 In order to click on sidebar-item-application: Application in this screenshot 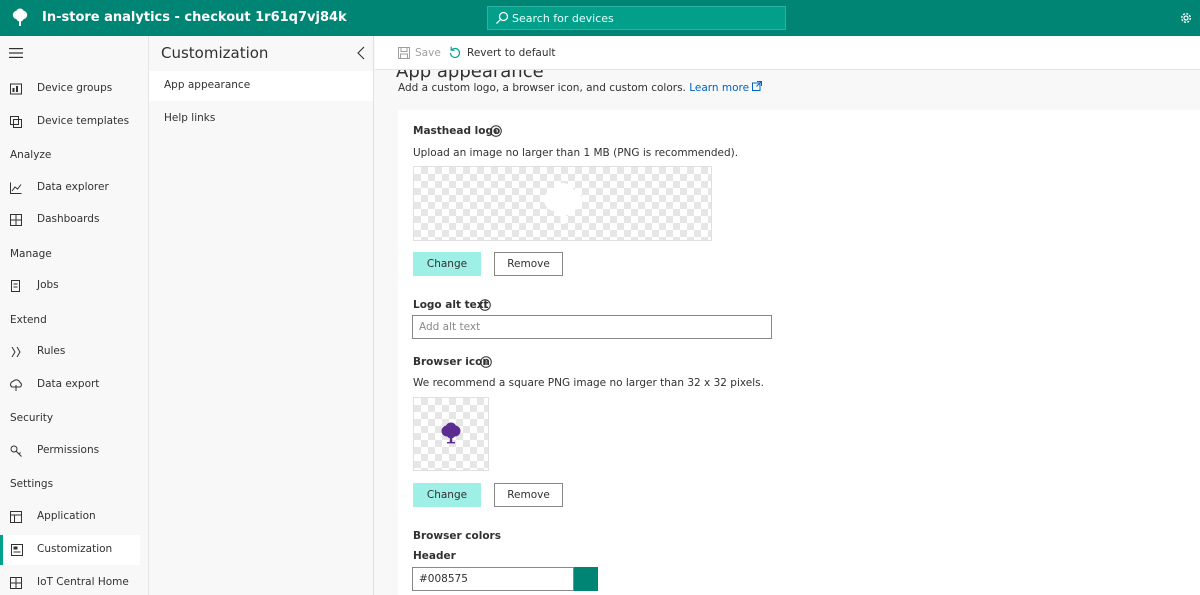, I will do `click(70, 517)`.